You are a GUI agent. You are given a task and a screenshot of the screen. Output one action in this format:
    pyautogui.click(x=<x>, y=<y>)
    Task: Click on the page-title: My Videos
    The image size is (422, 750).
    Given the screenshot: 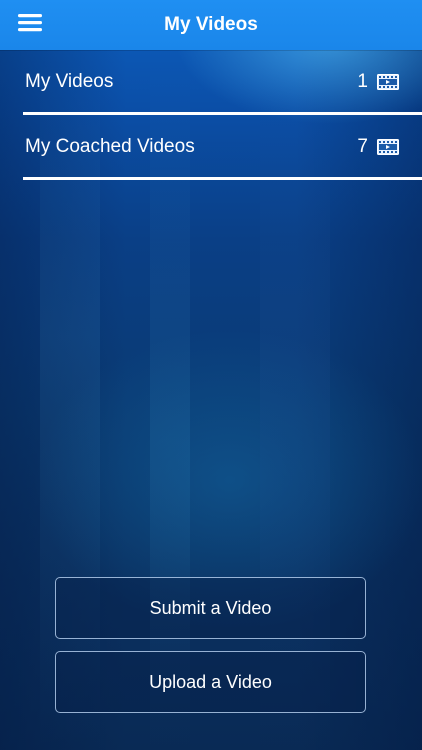 What is the action you would take?
    pyautogui.click(x=211, y=24)
    